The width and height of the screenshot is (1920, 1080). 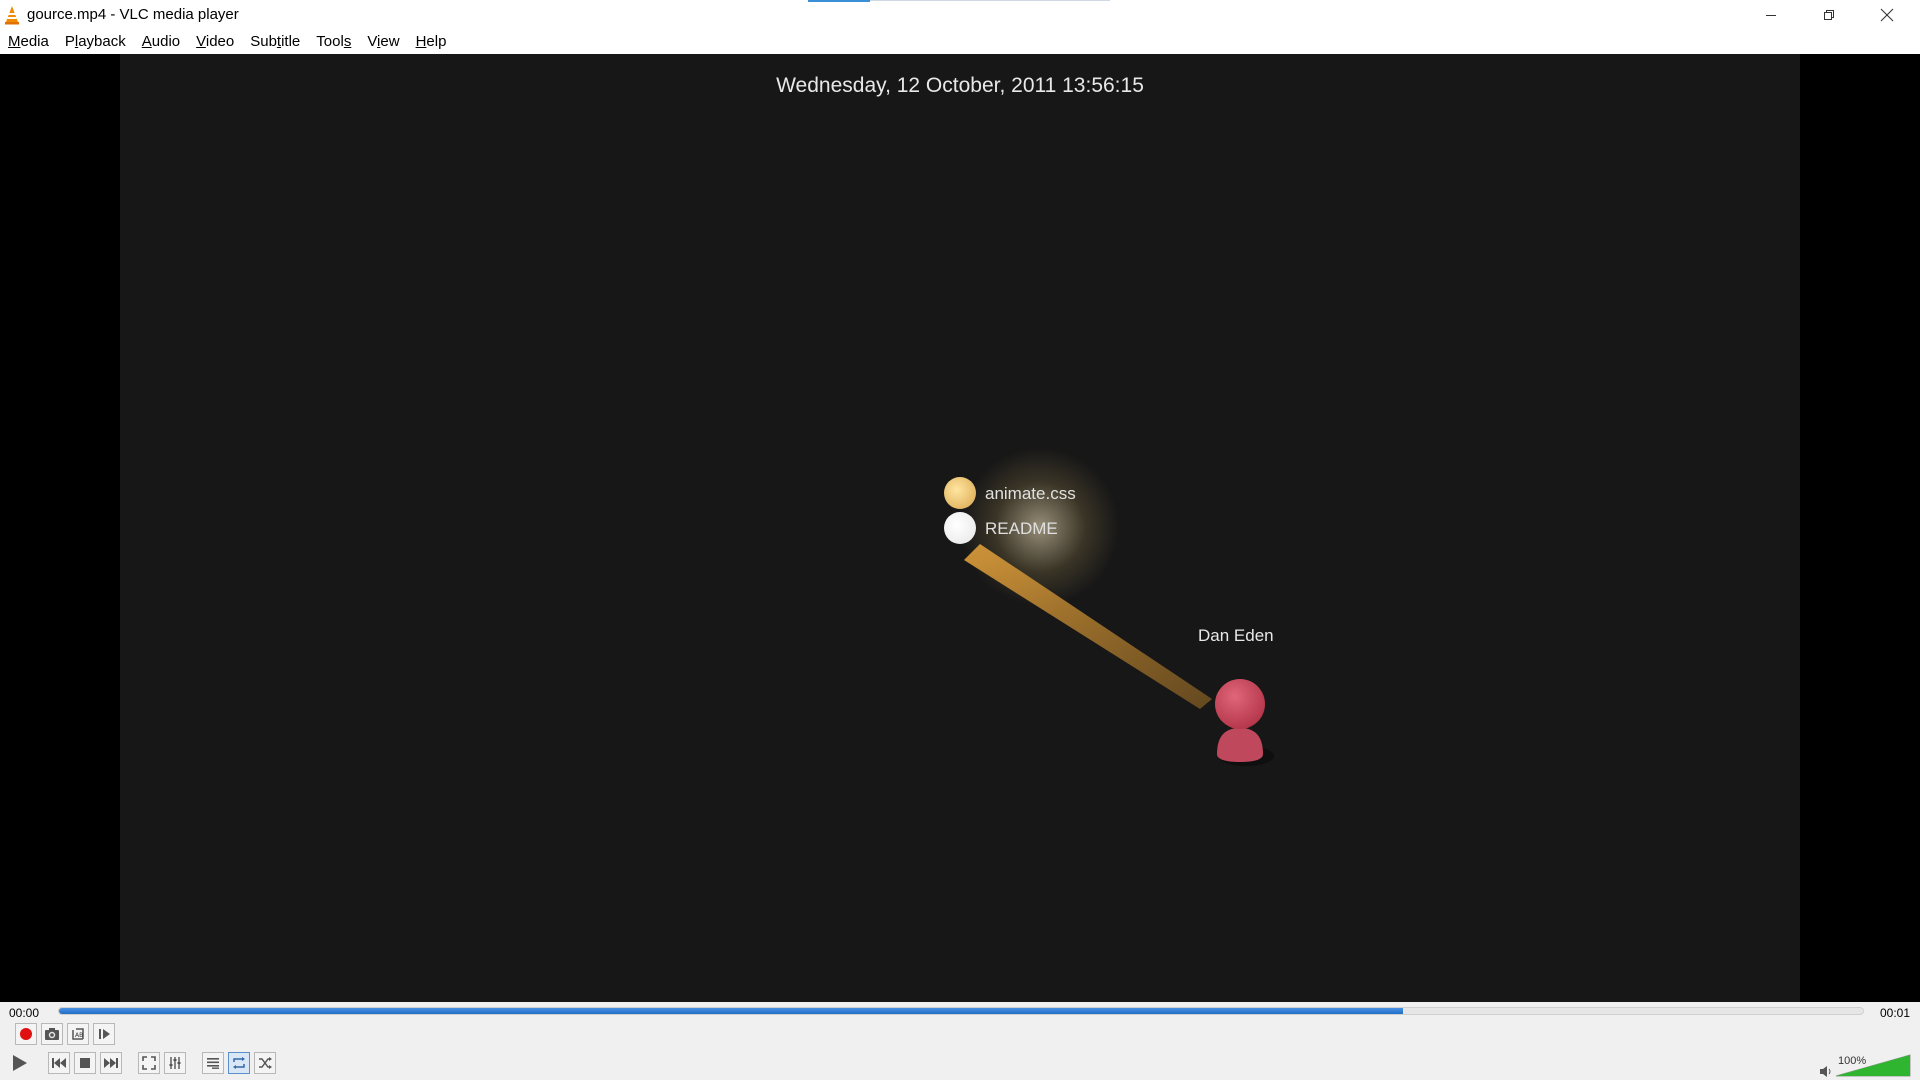 I want to click on extended-settings-icon, so click(x=175, y=1063).